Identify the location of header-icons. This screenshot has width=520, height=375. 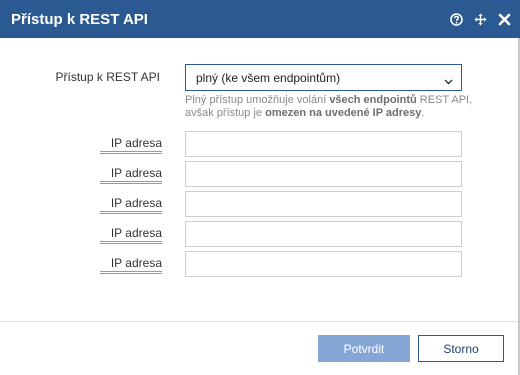
(475, 19).